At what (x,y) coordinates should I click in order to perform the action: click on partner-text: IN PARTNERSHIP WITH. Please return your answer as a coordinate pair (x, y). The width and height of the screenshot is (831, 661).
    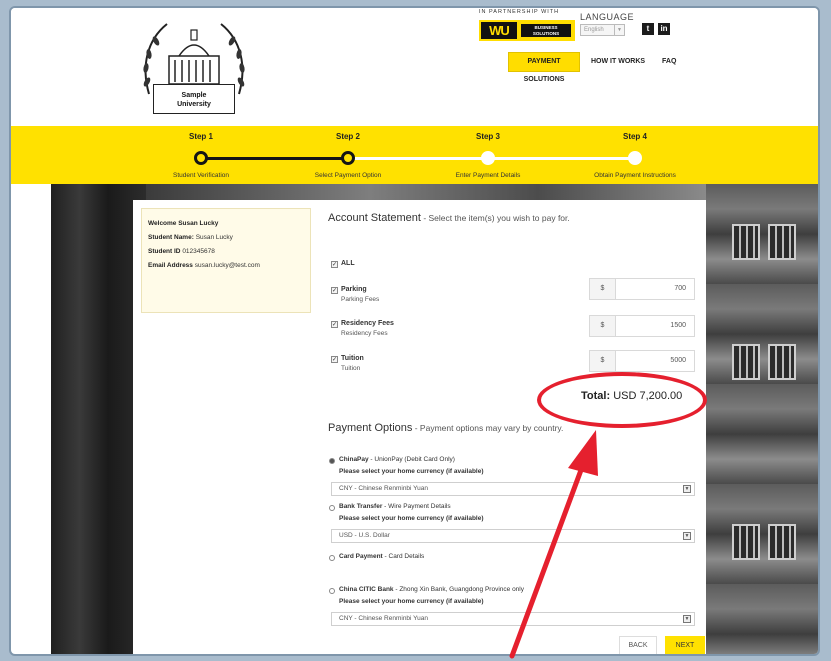
    Looking at the image, I should click on (519, 12).